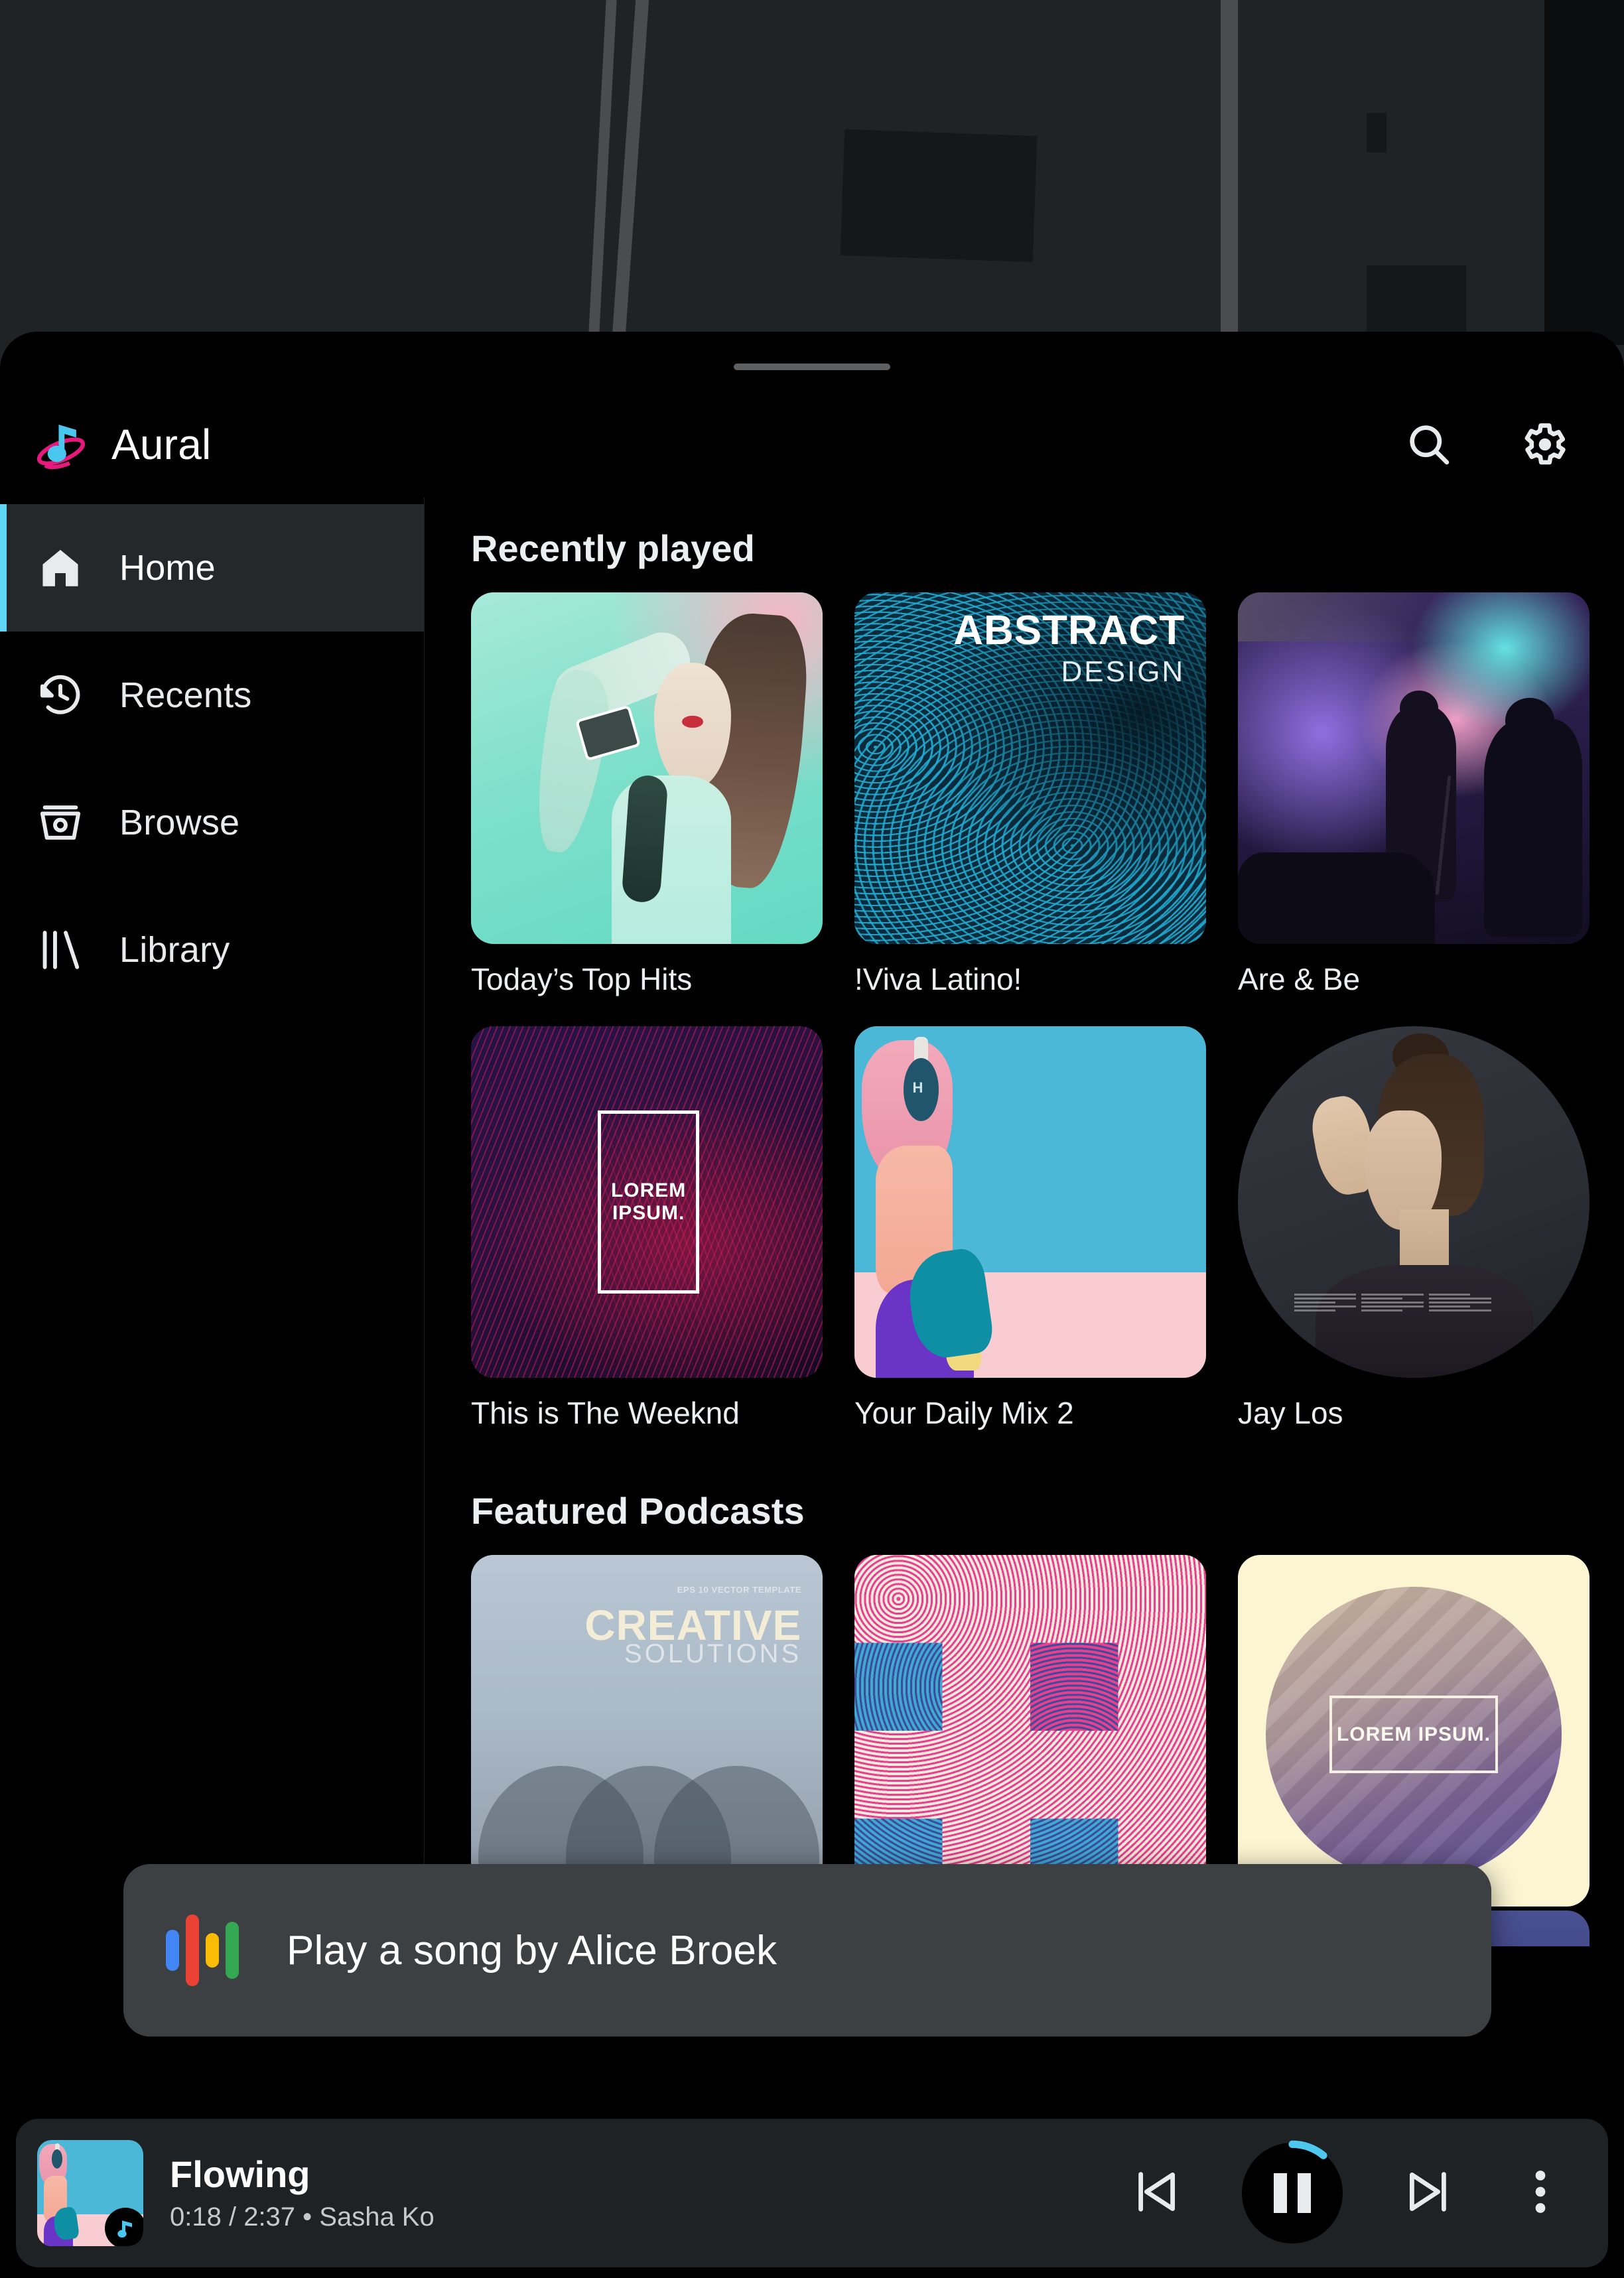  Describe the element at coordinates (240, 2174) in the screenshot. I see `now-playing-title: Flowing` at that location.